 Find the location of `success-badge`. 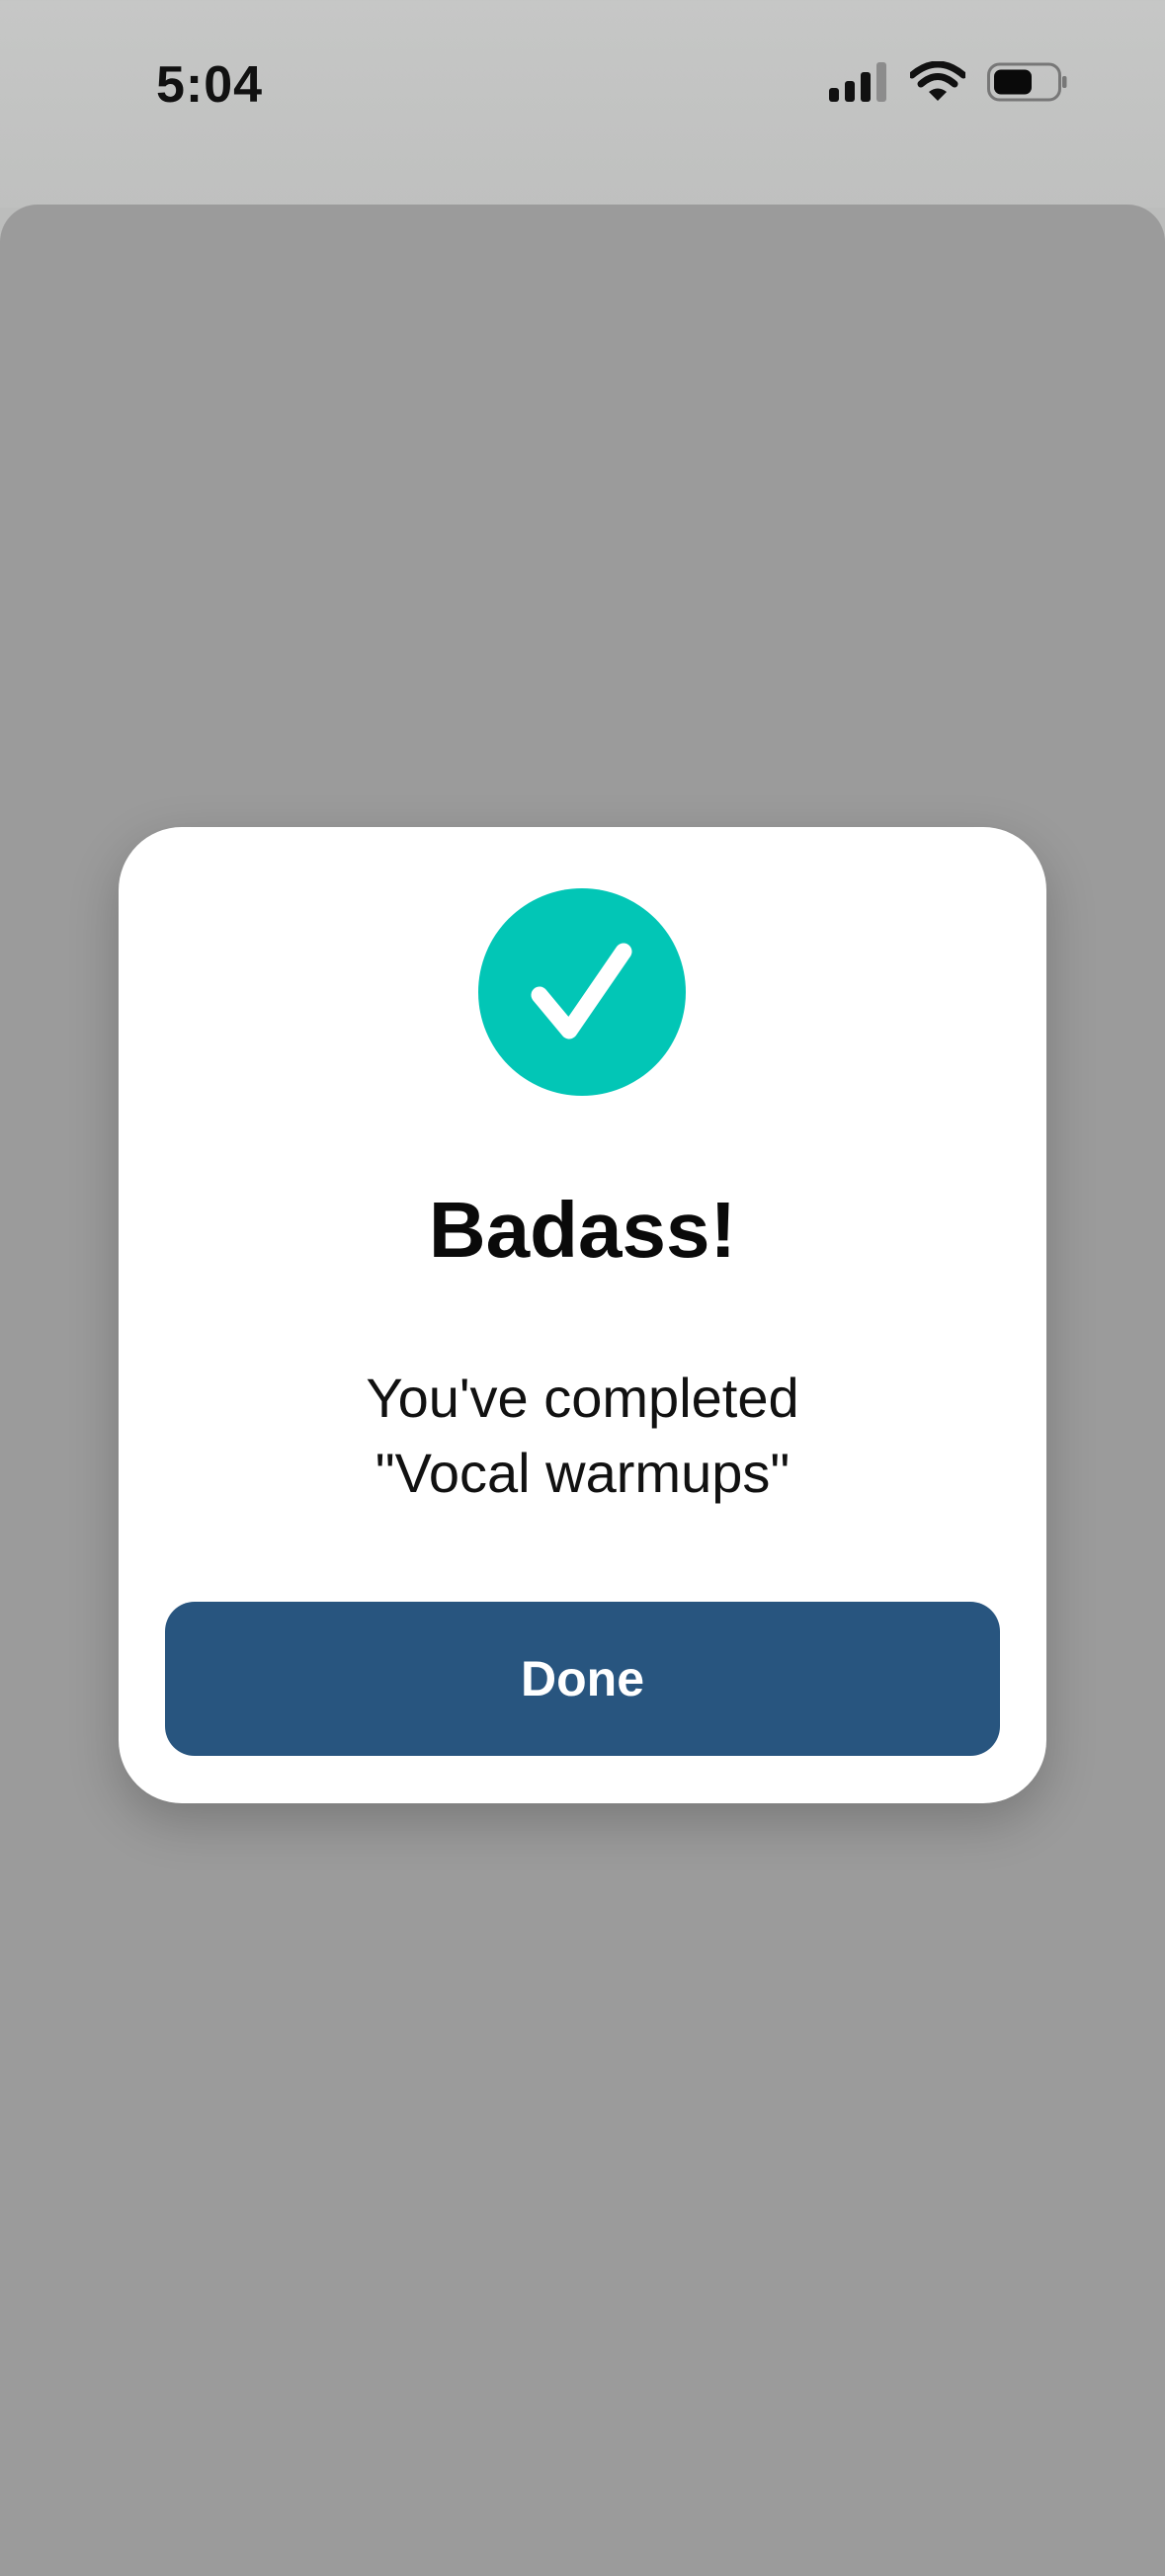

success-badge is located at coordinates (582, 992).